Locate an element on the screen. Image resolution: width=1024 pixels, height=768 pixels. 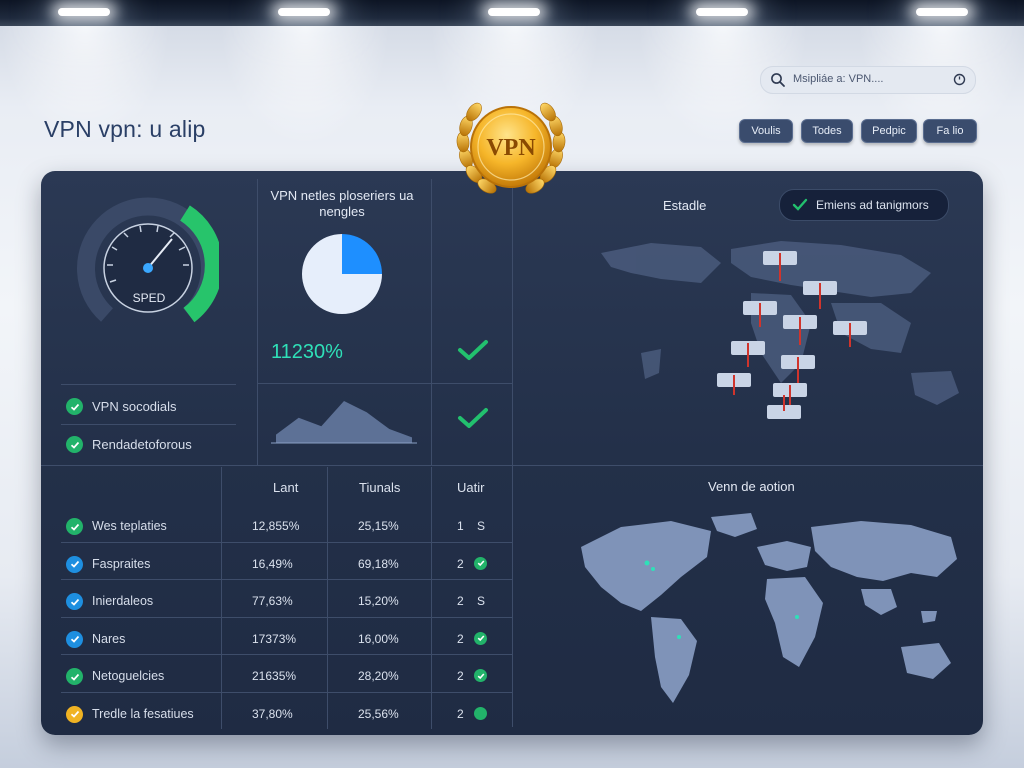
tab-1: Voulis is located at coordinates (766, 131).